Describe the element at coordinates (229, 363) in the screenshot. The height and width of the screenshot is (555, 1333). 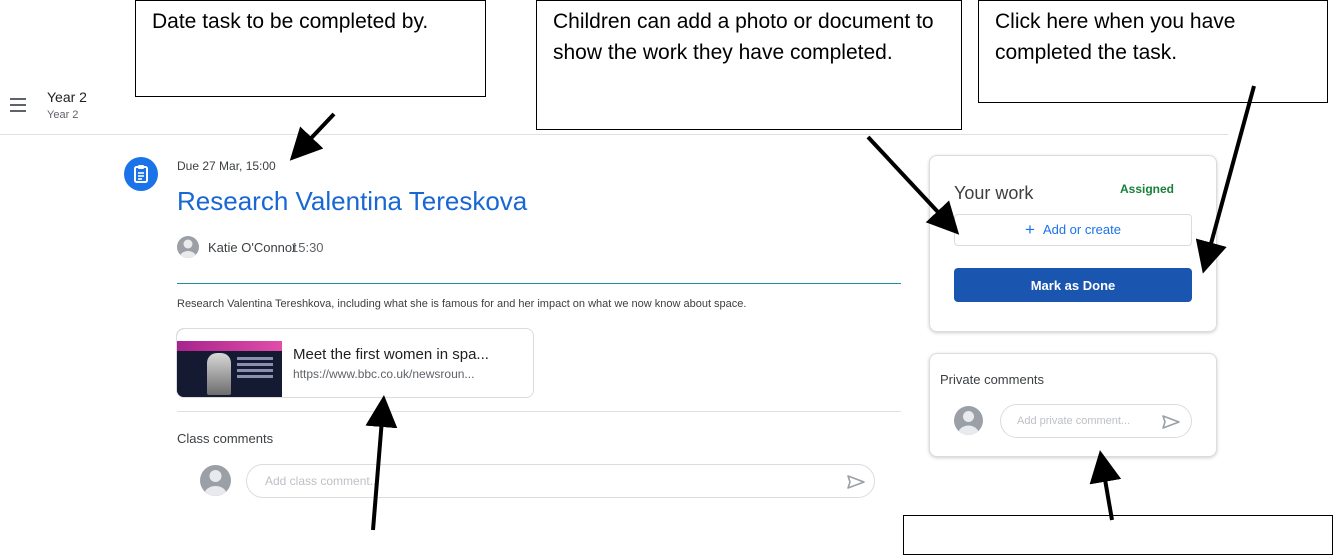
I see `attachment-thumbnail` at that location.